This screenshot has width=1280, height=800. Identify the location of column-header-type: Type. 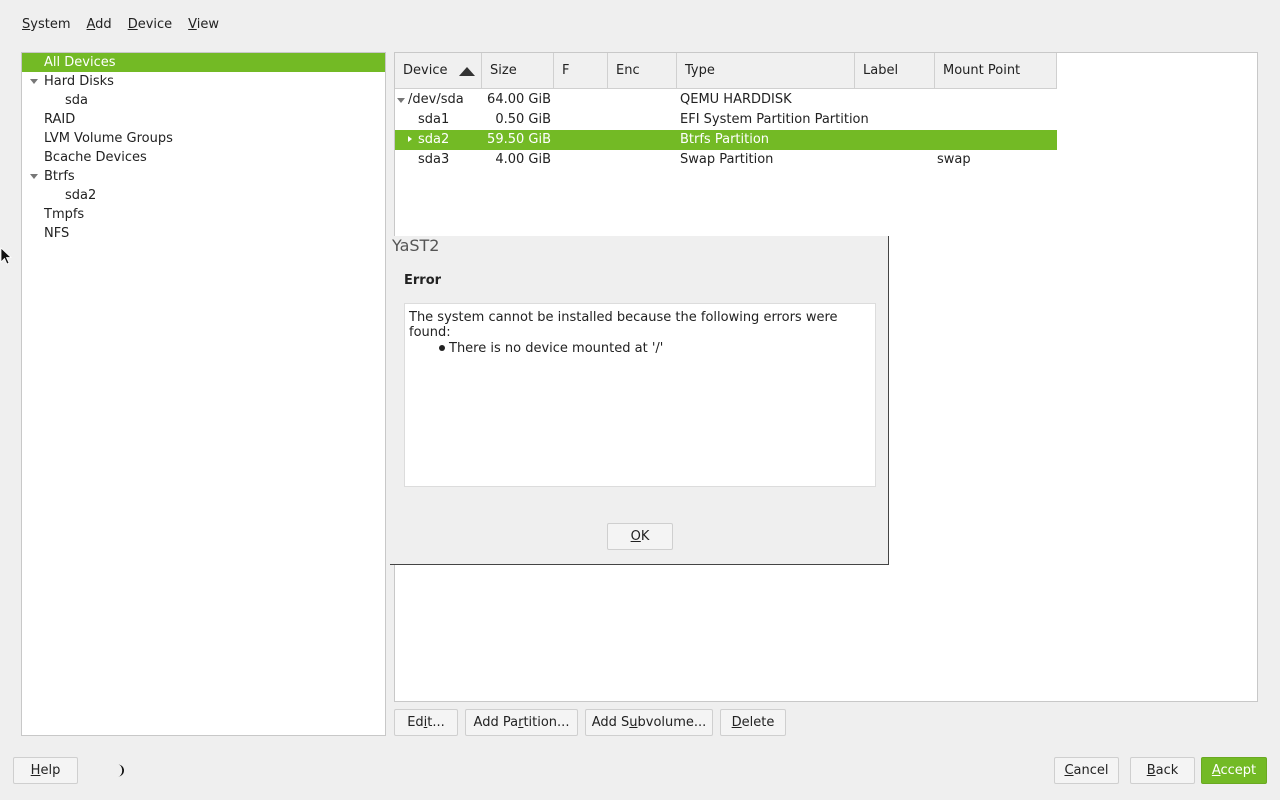
(766, 71).